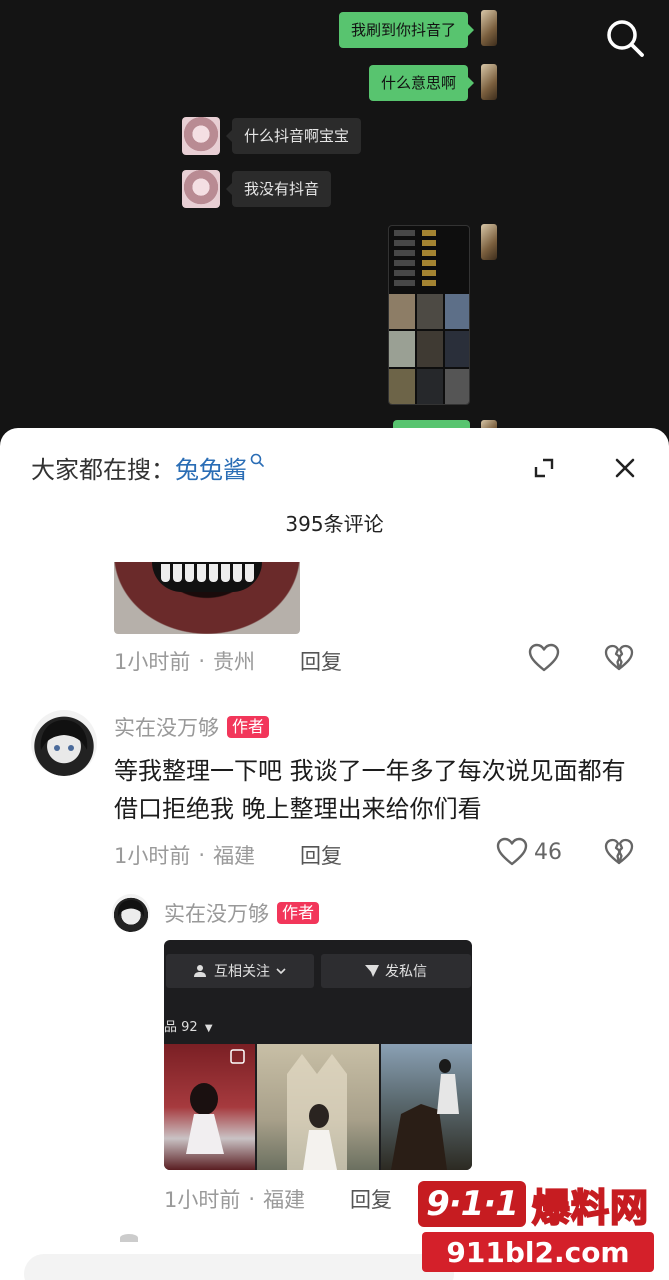 The width and height of the screenshot is (669, 1280). I want to click on chat-message-in: 什么抖音啊宝宝, so click(293, 136).